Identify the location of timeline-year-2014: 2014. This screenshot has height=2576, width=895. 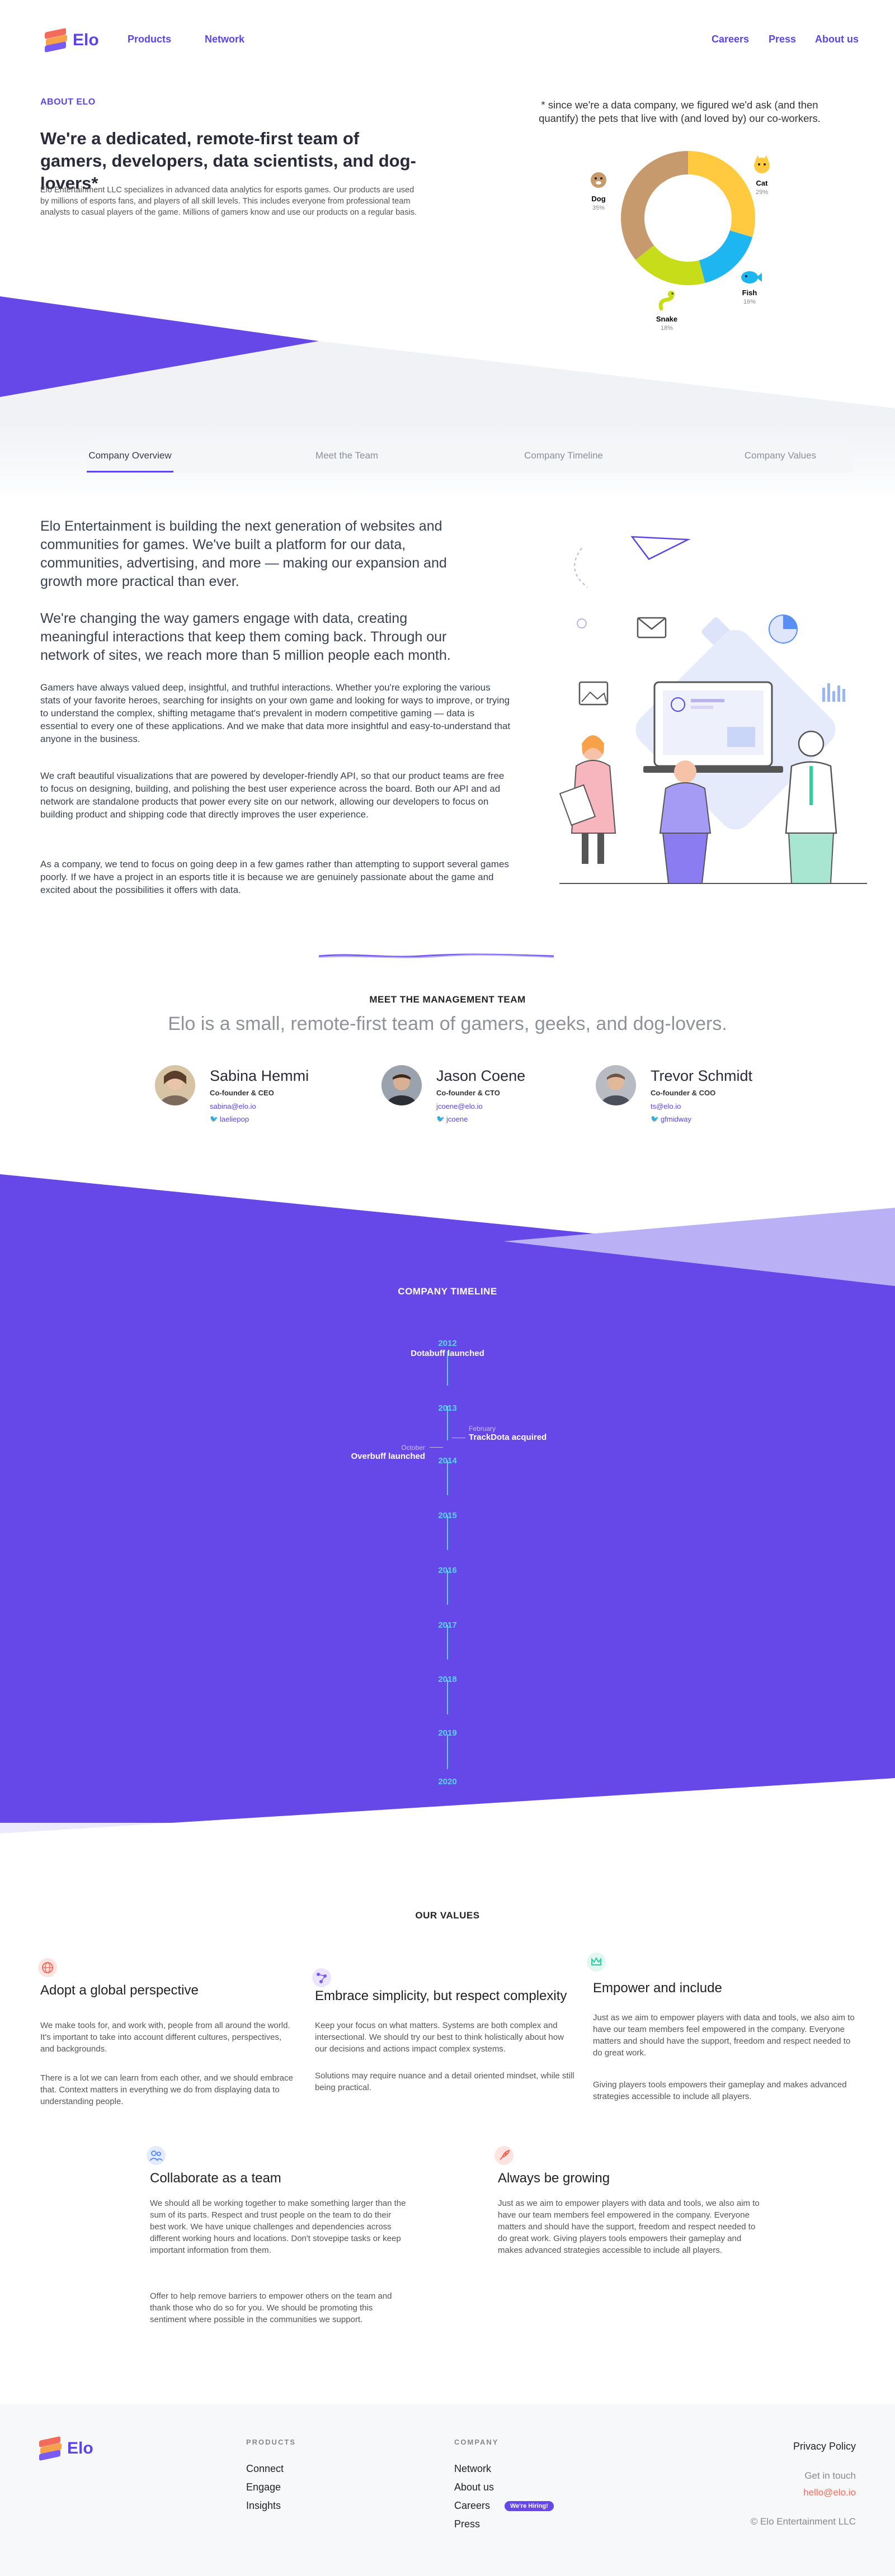
(447, 1461).